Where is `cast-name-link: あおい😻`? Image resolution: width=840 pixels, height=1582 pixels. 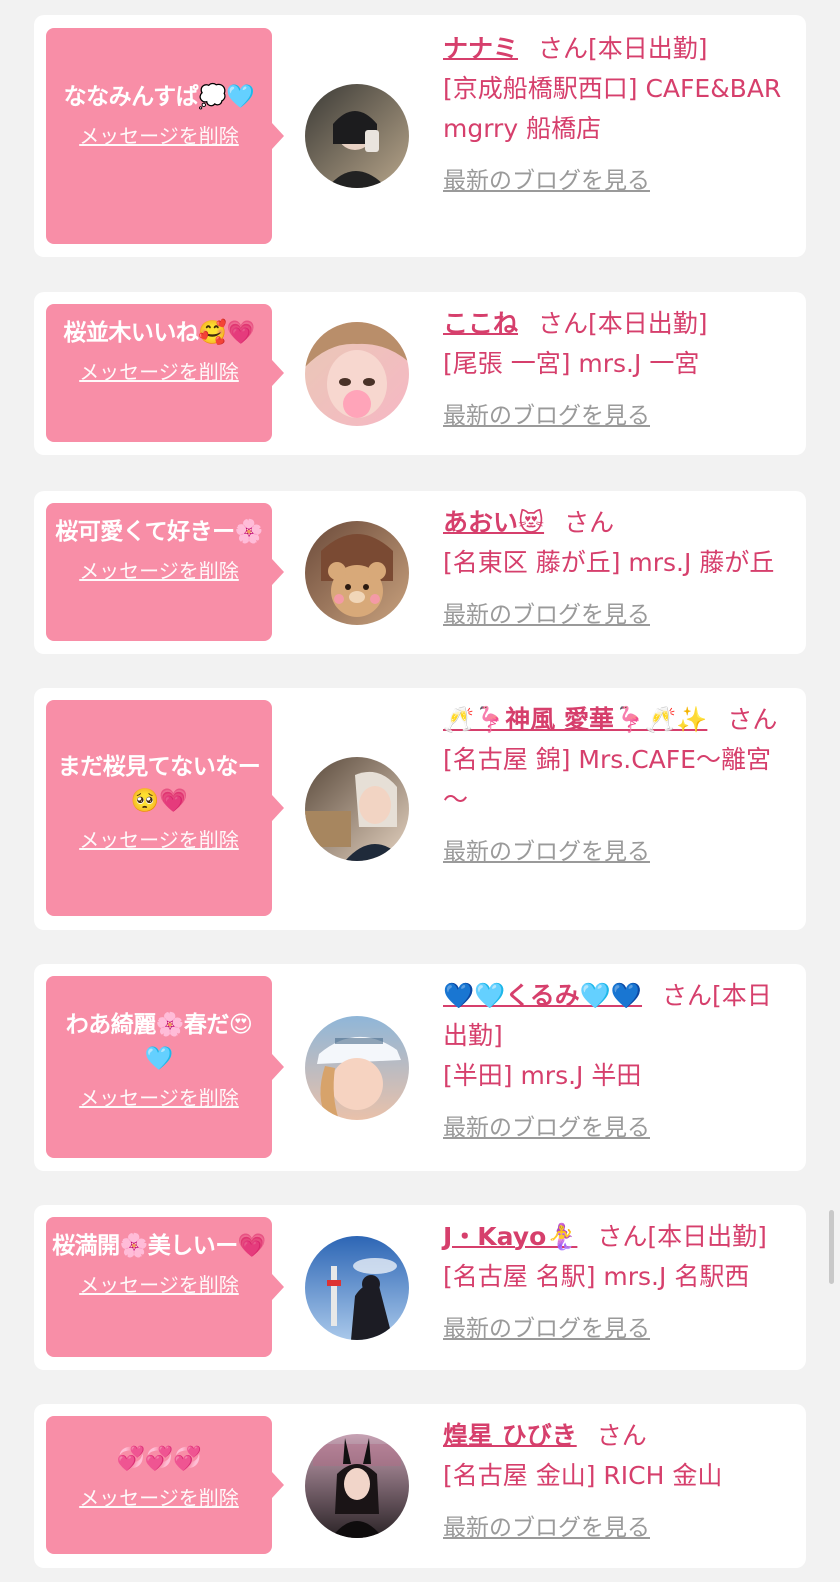 cast-name-link: あおい😻 is located at coordinates (493, 522).